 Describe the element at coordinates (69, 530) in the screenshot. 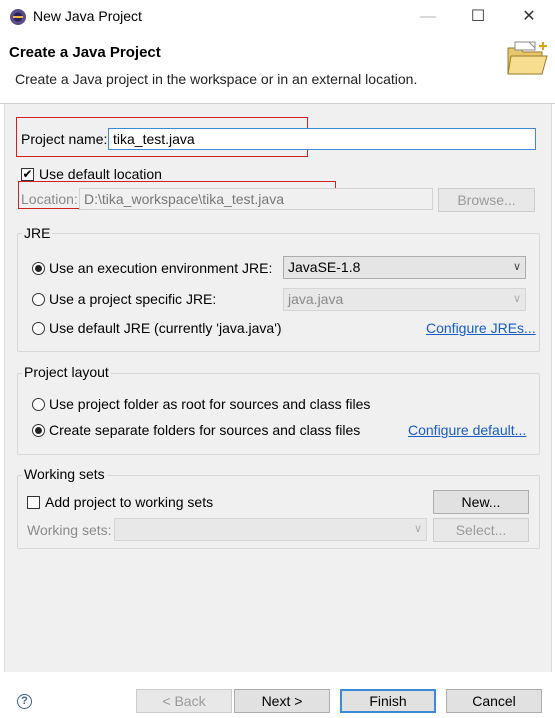

I see `working-sets-label: Working sets:` at that location.